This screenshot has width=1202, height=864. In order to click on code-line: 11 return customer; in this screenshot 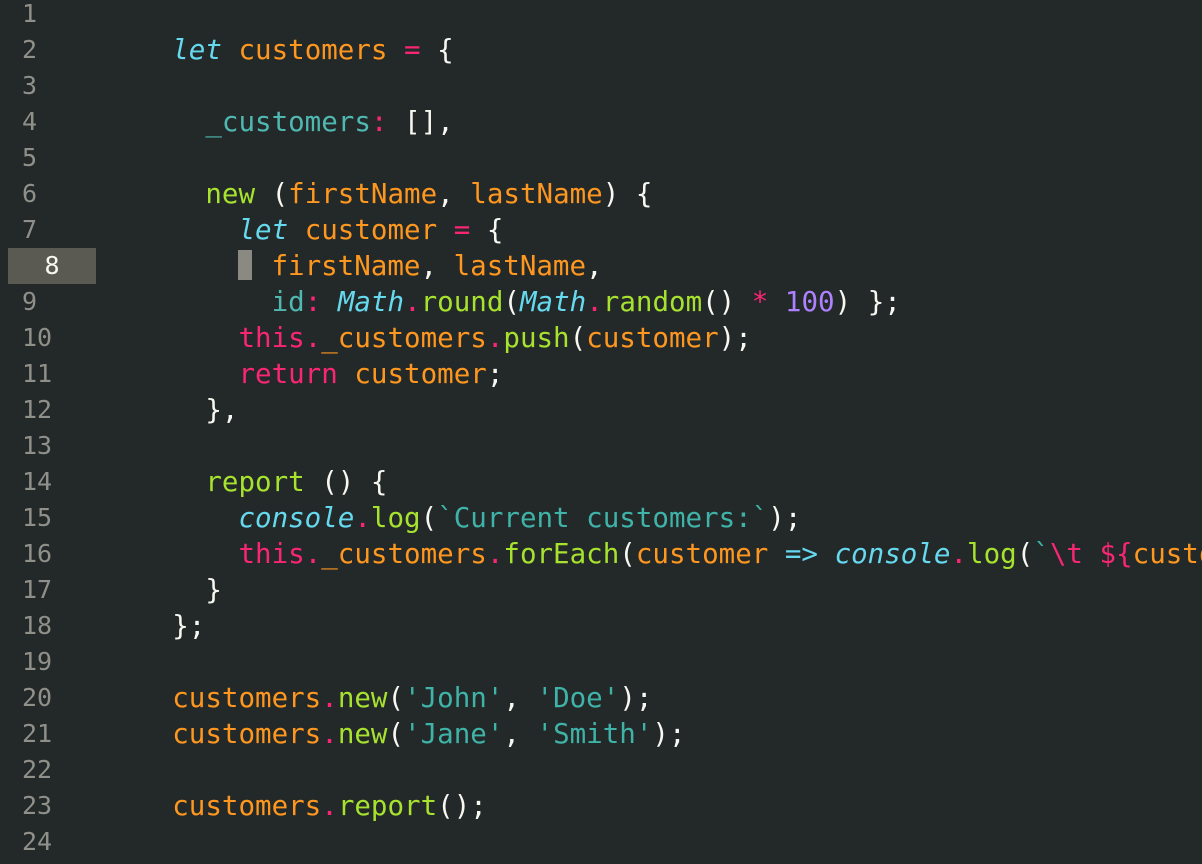, I will do `click(601, 374)`.